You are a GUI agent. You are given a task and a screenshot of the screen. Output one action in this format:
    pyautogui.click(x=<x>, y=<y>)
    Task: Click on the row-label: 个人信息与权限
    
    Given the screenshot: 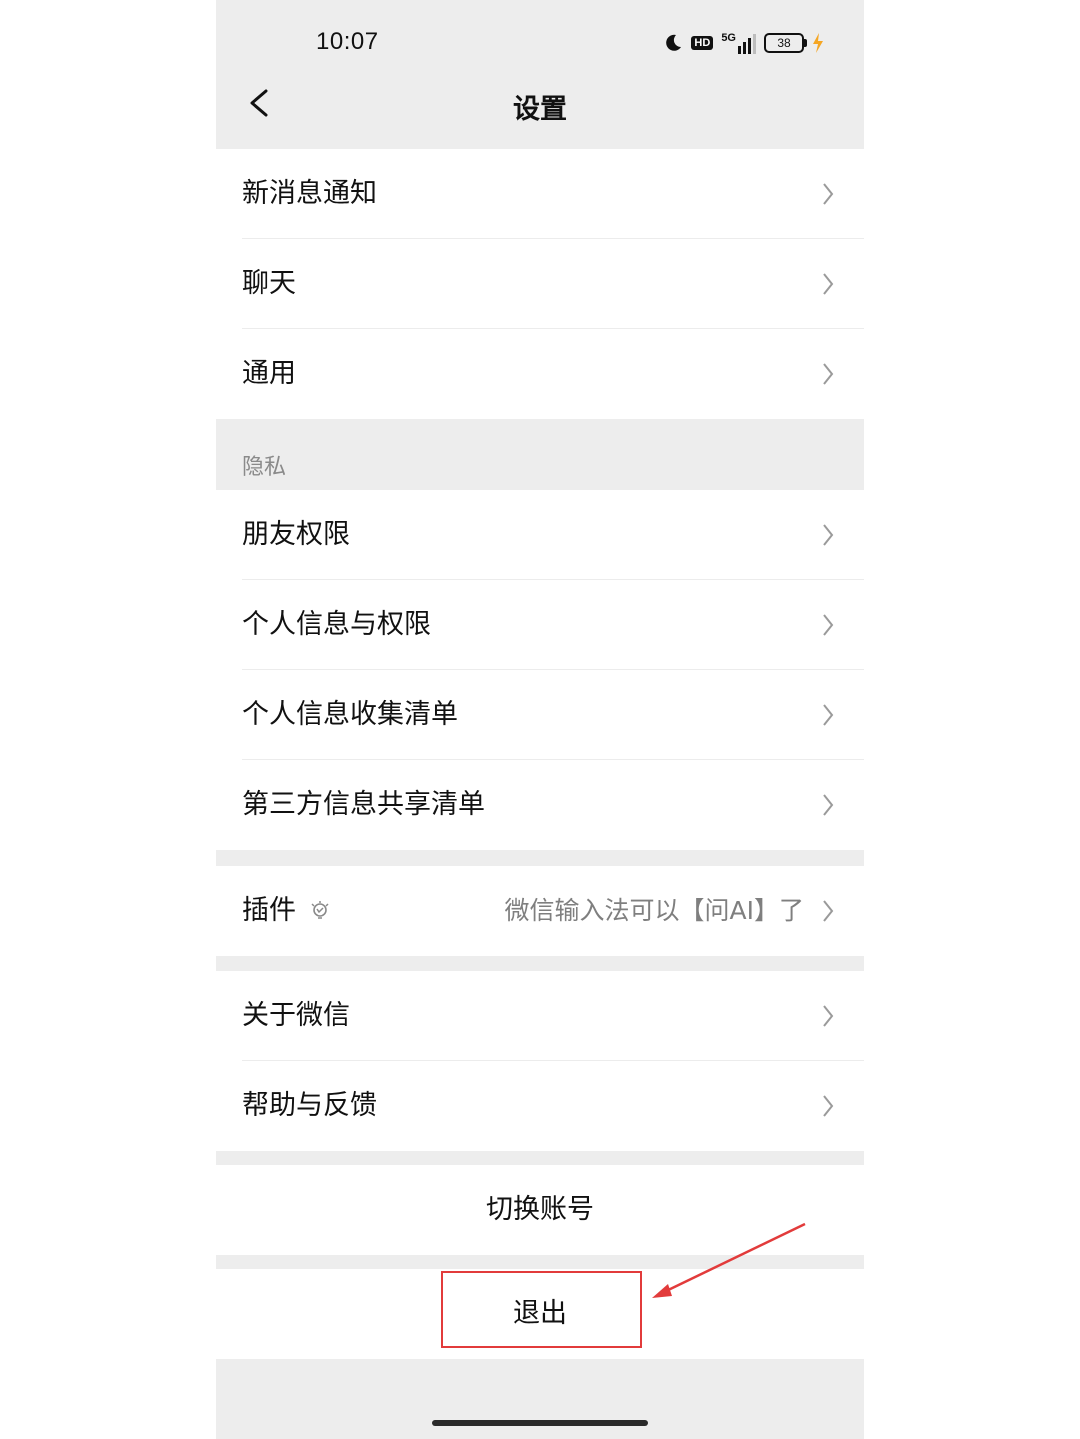 What is the action you would take?
    pyautogui.click(x=336, y=624)
    